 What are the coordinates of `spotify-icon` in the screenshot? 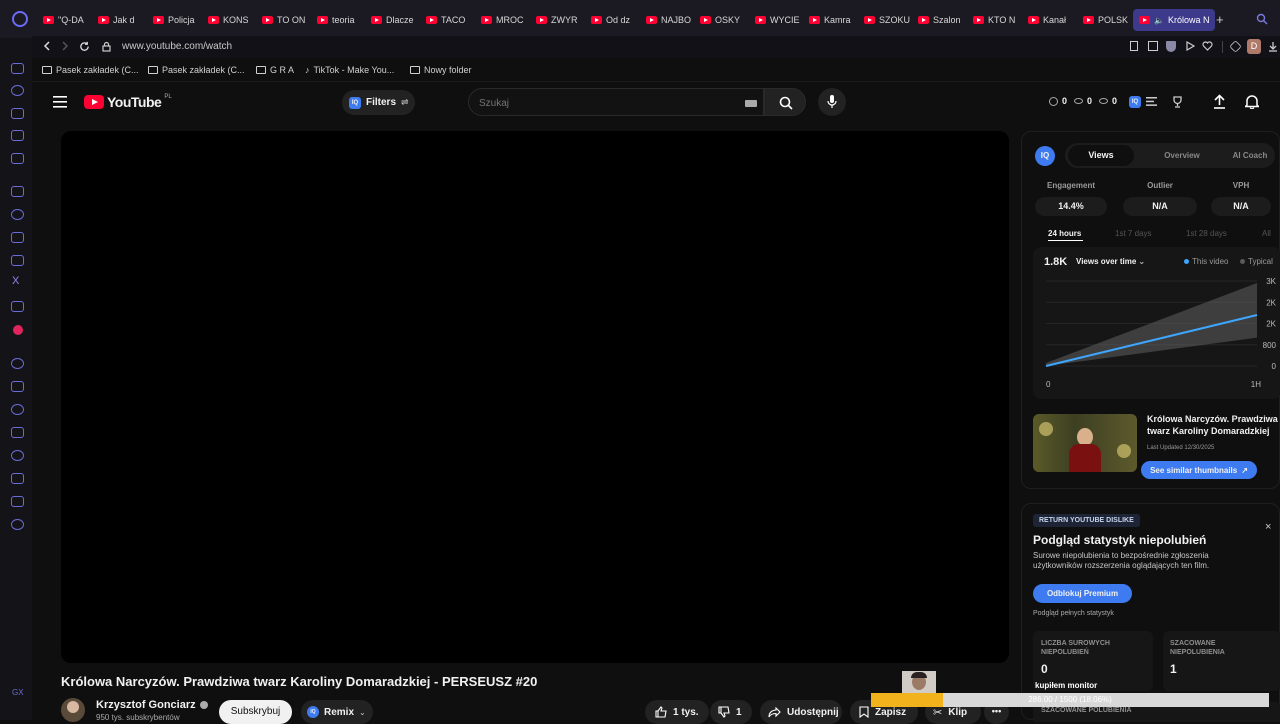 It's located at (17, 363).